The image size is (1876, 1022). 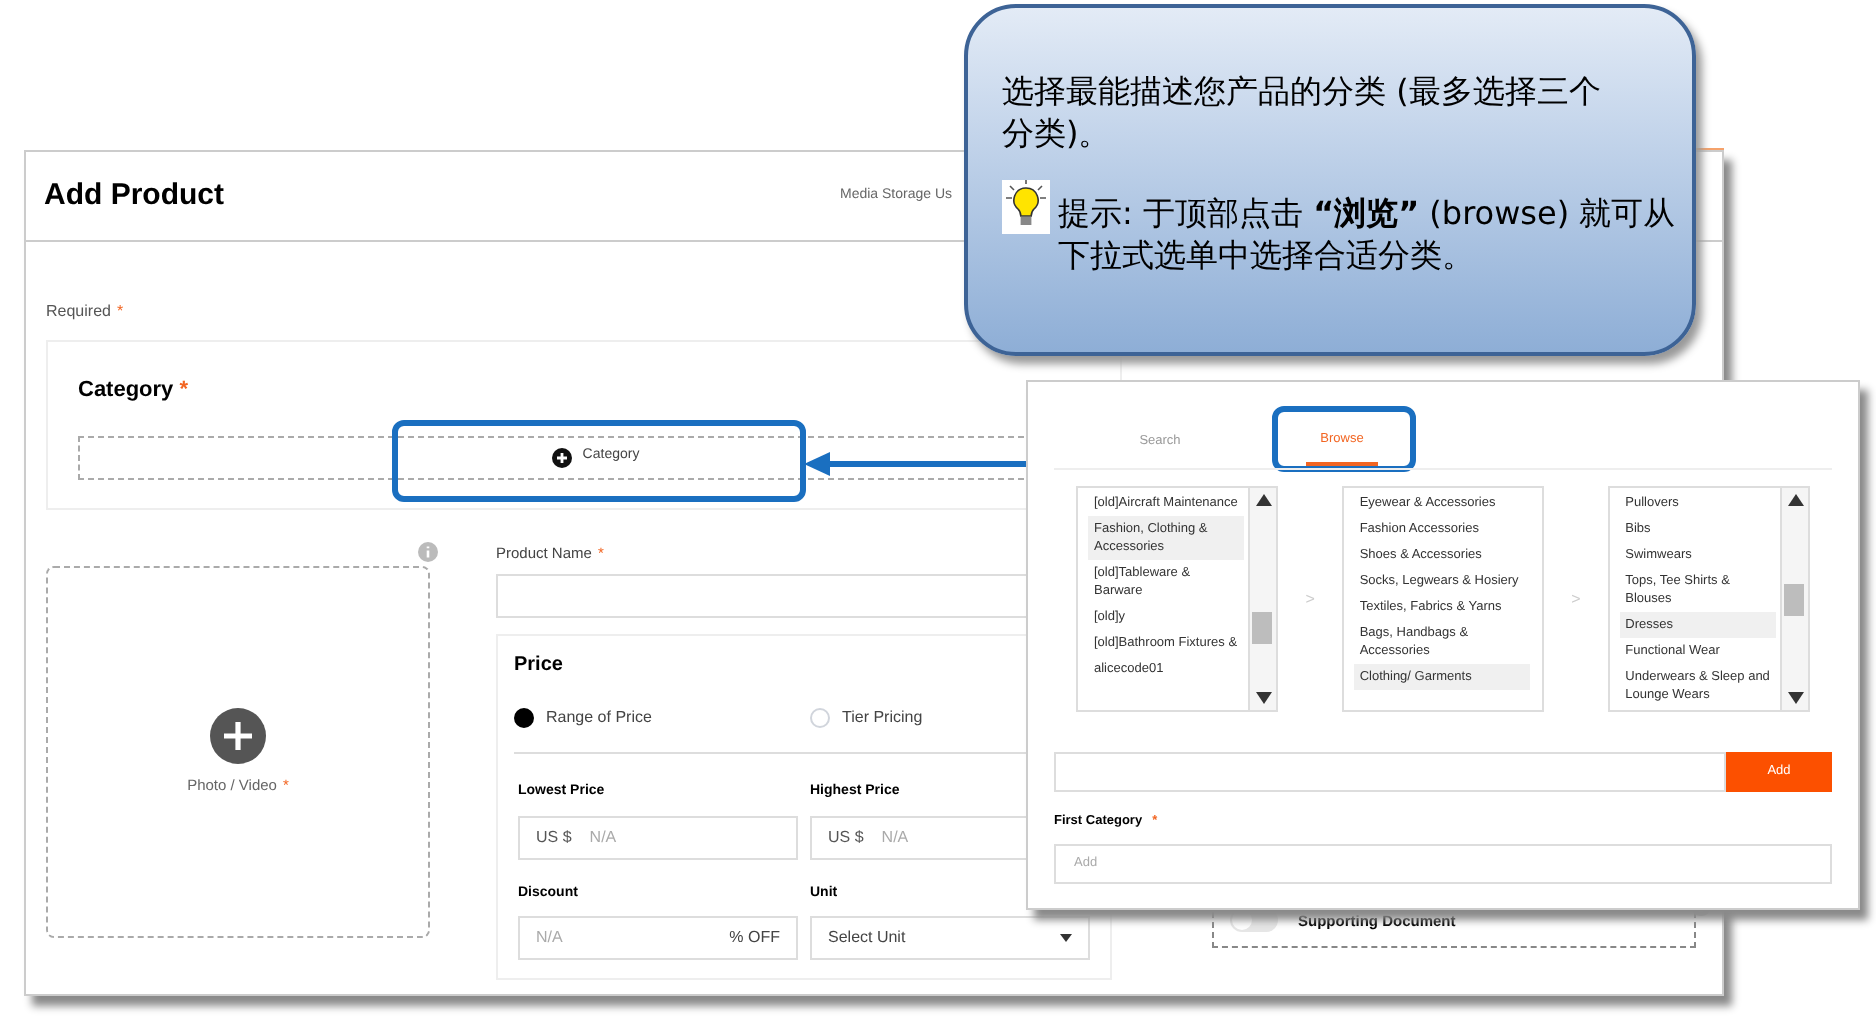 I want to click on unit-dropdown: Select Unit, so click(x=950, y=938).